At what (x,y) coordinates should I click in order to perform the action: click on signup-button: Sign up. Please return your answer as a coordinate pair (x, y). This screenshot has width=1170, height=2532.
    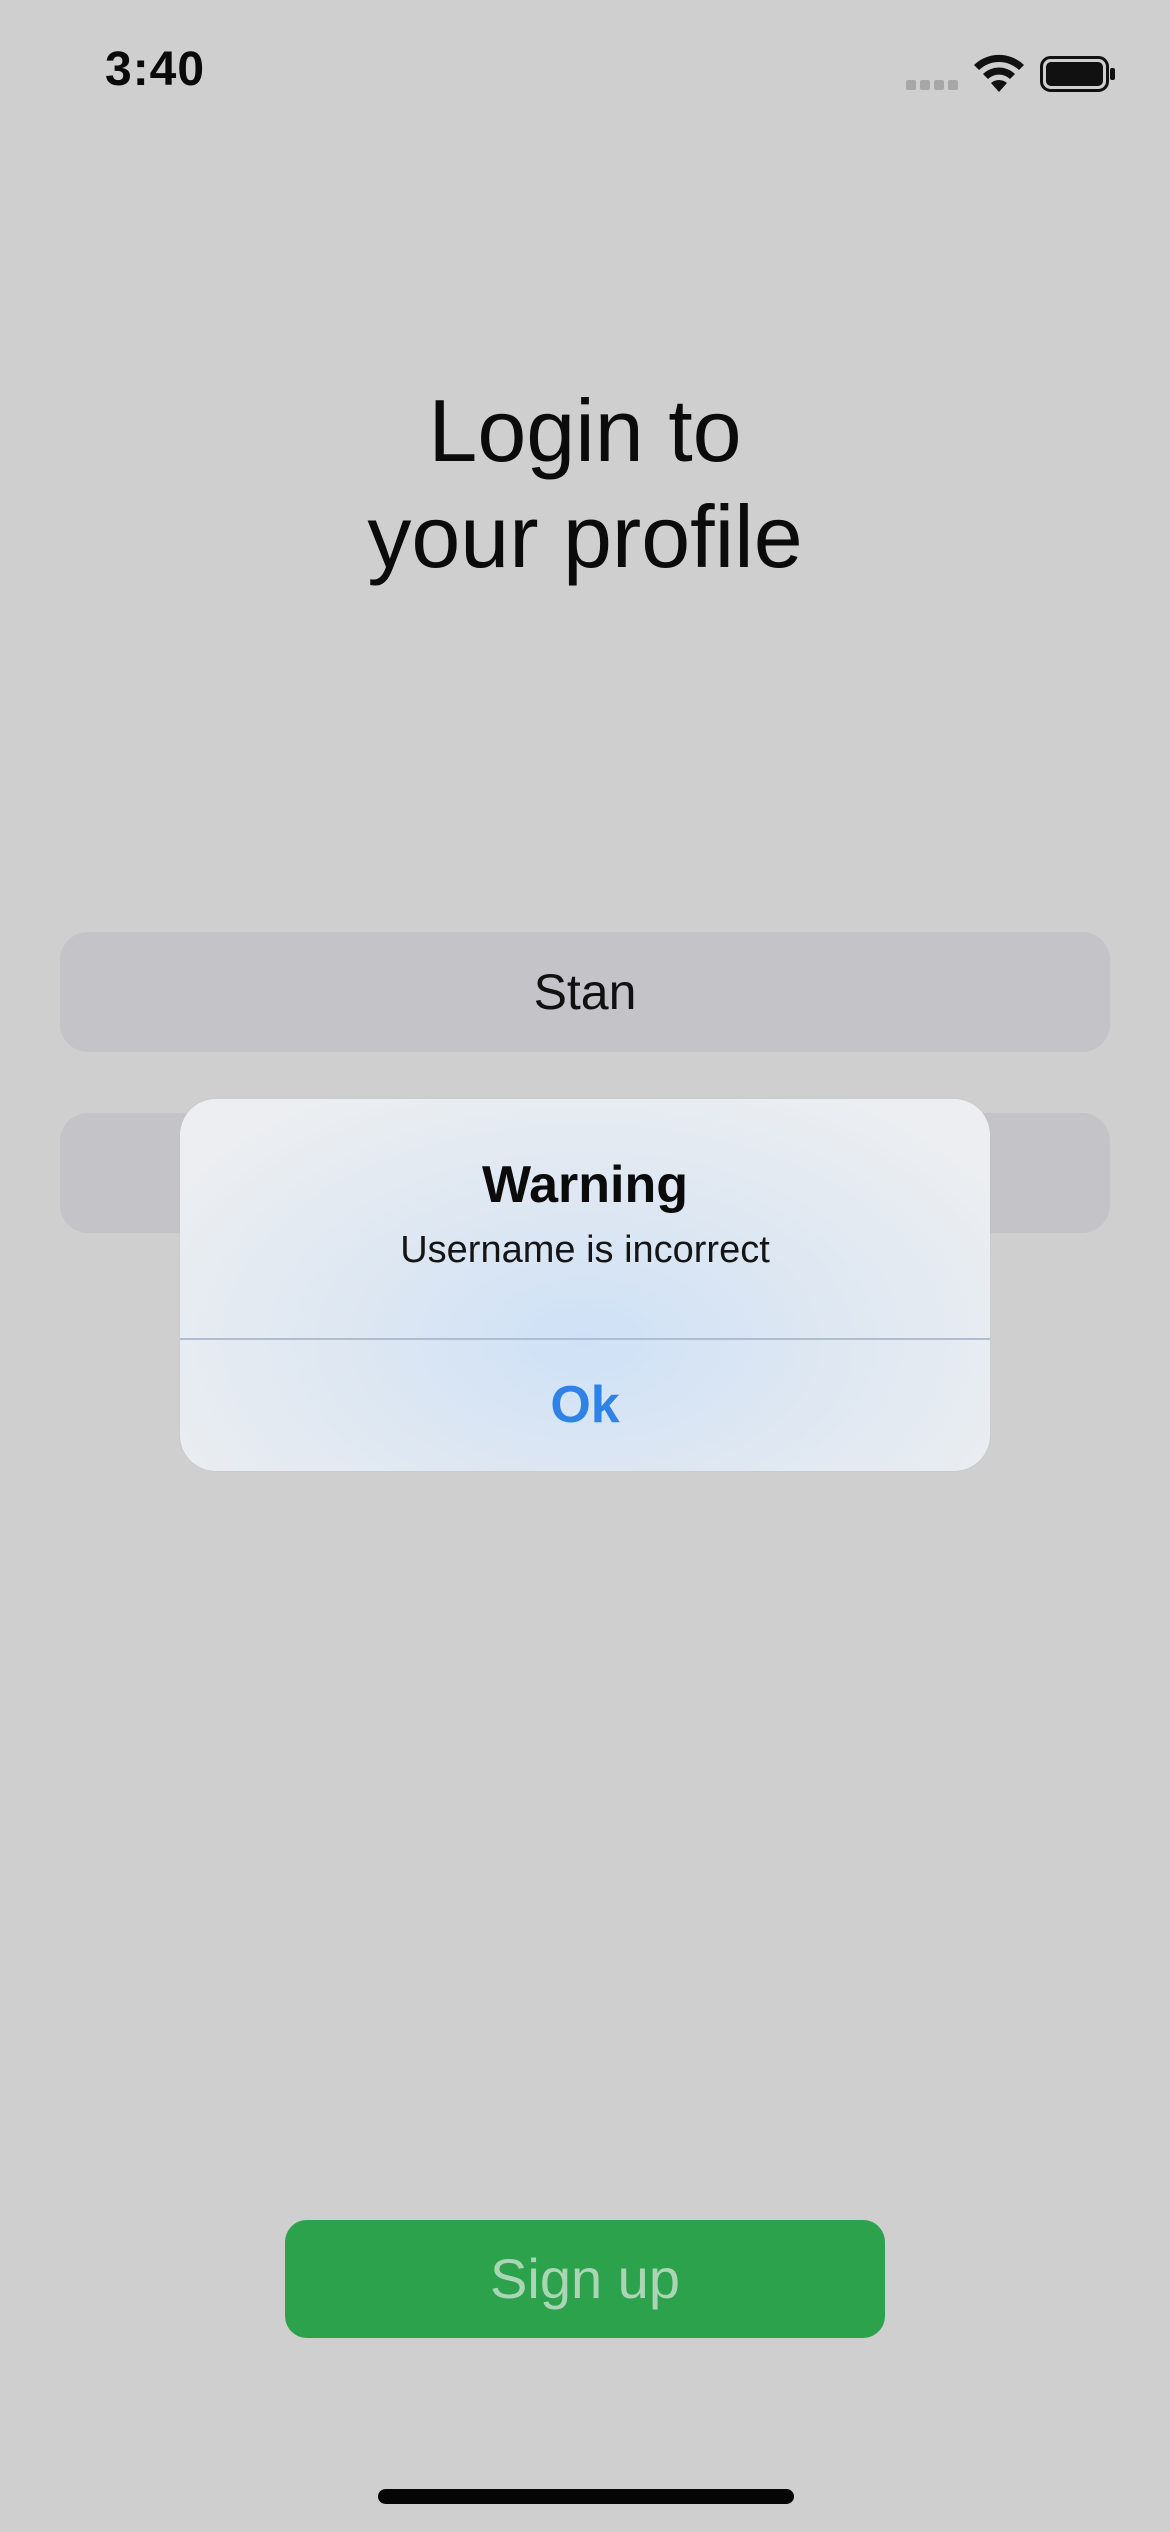
    Looking at the image, I should click on (585, 2279).